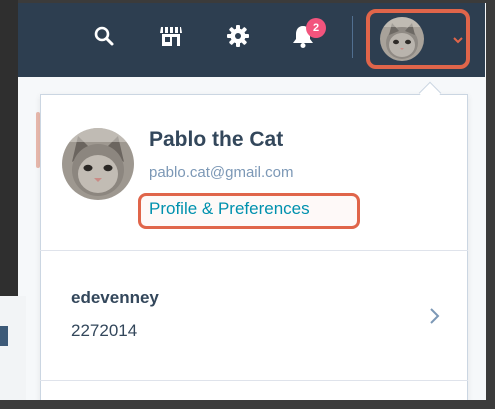 The height and width of the screenshot is (409, 495). What do you see at coordinates (4, 336) in the screenshot?
I see `background-page-marker` at bounding box center [4, 336].